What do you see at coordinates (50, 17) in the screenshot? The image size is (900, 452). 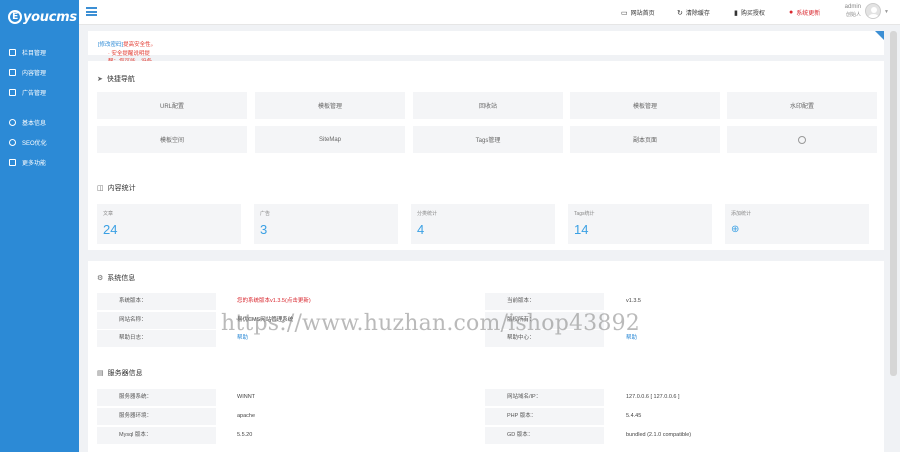 I see `logo-text: youcms` at bounding box center [50, 17].